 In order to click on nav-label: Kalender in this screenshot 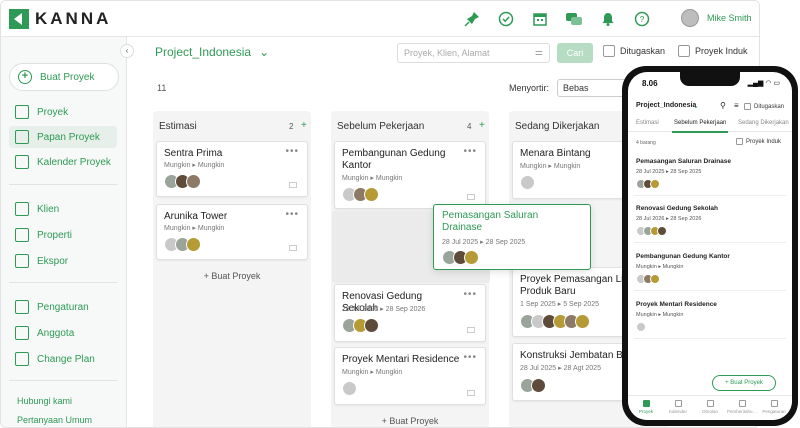, I will do `click(677, 411)`.